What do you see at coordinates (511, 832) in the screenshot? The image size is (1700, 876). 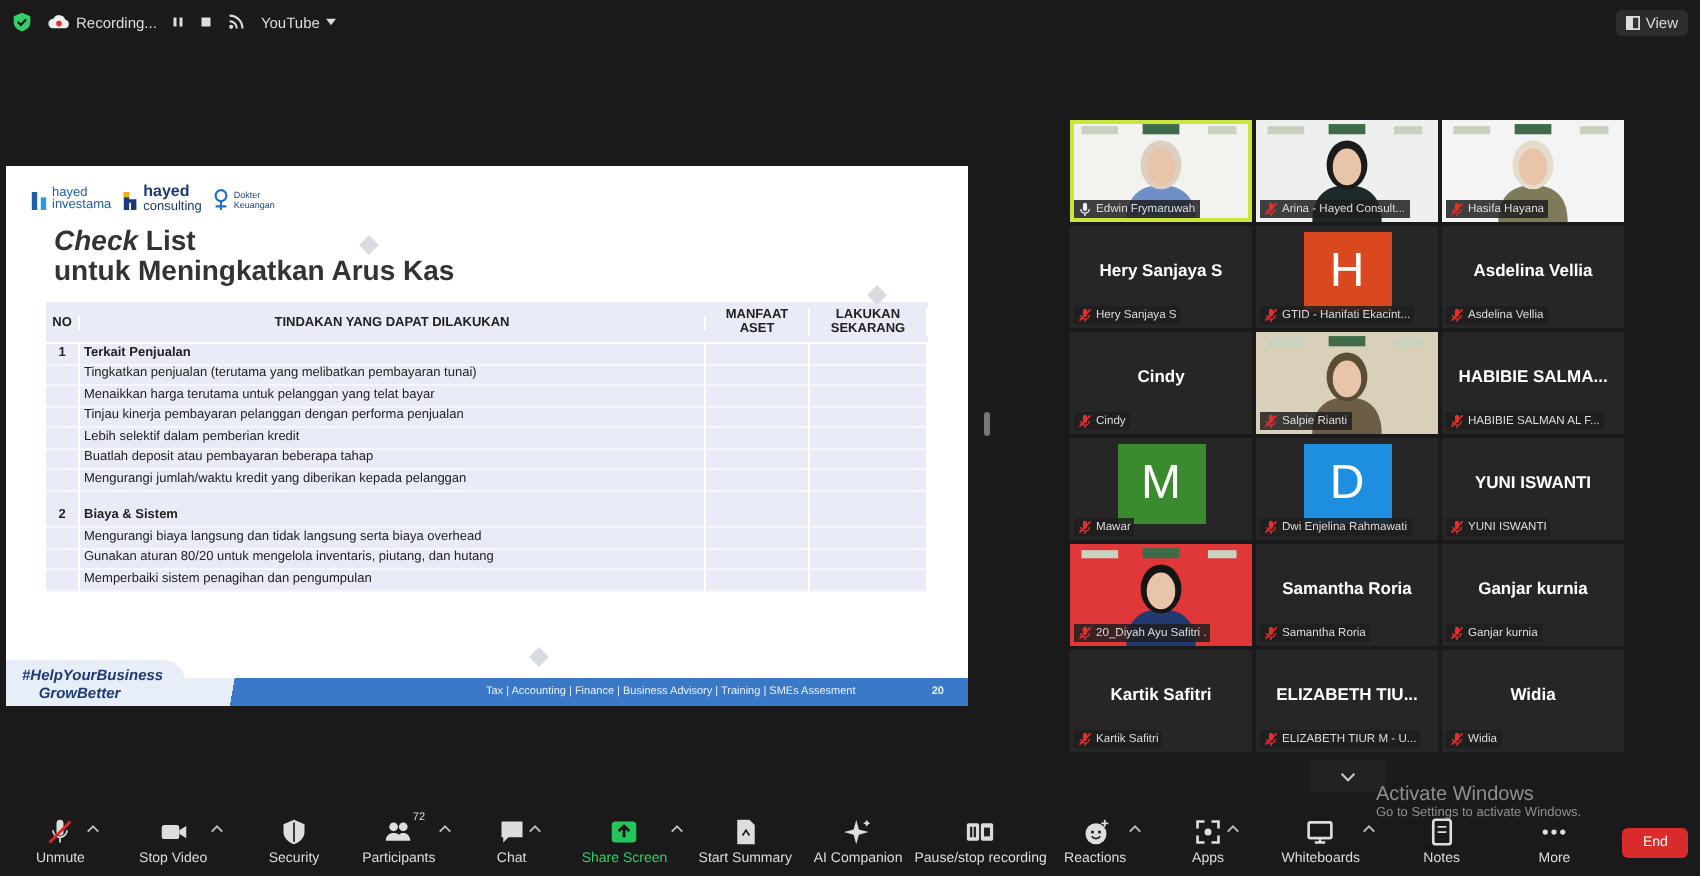 I see `chat-bubble-icon` at bounding box center [511, 832].